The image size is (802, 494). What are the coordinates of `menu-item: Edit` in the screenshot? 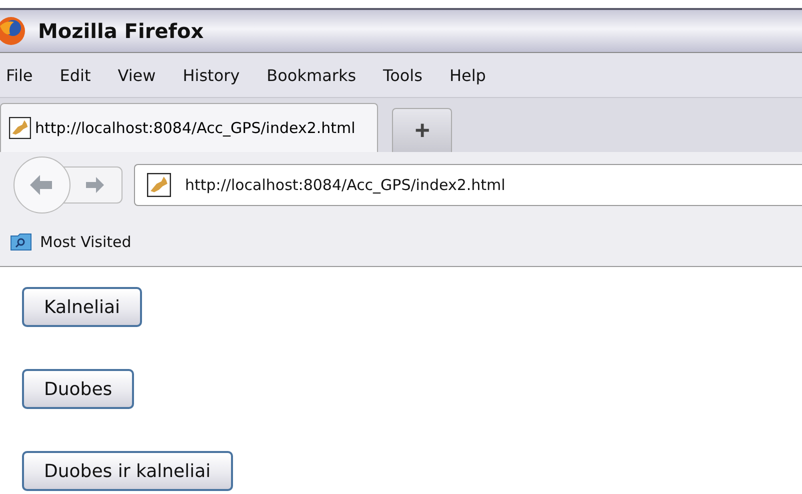 It's located at (82, 75).